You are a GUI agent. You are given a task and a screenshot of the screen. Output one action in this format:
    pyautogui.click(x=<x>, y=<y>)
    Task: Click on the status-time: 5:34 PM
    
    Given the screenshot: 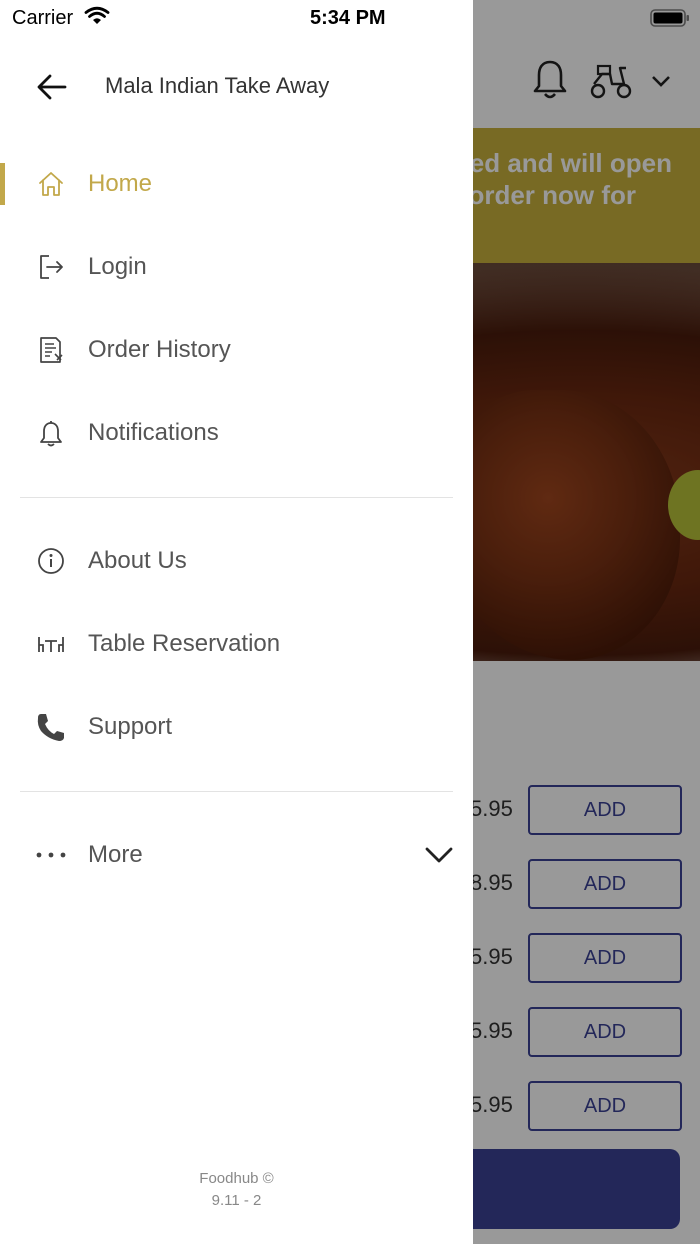 What is the action you would take?
    pyautogui.click(x=348, y=18)
    